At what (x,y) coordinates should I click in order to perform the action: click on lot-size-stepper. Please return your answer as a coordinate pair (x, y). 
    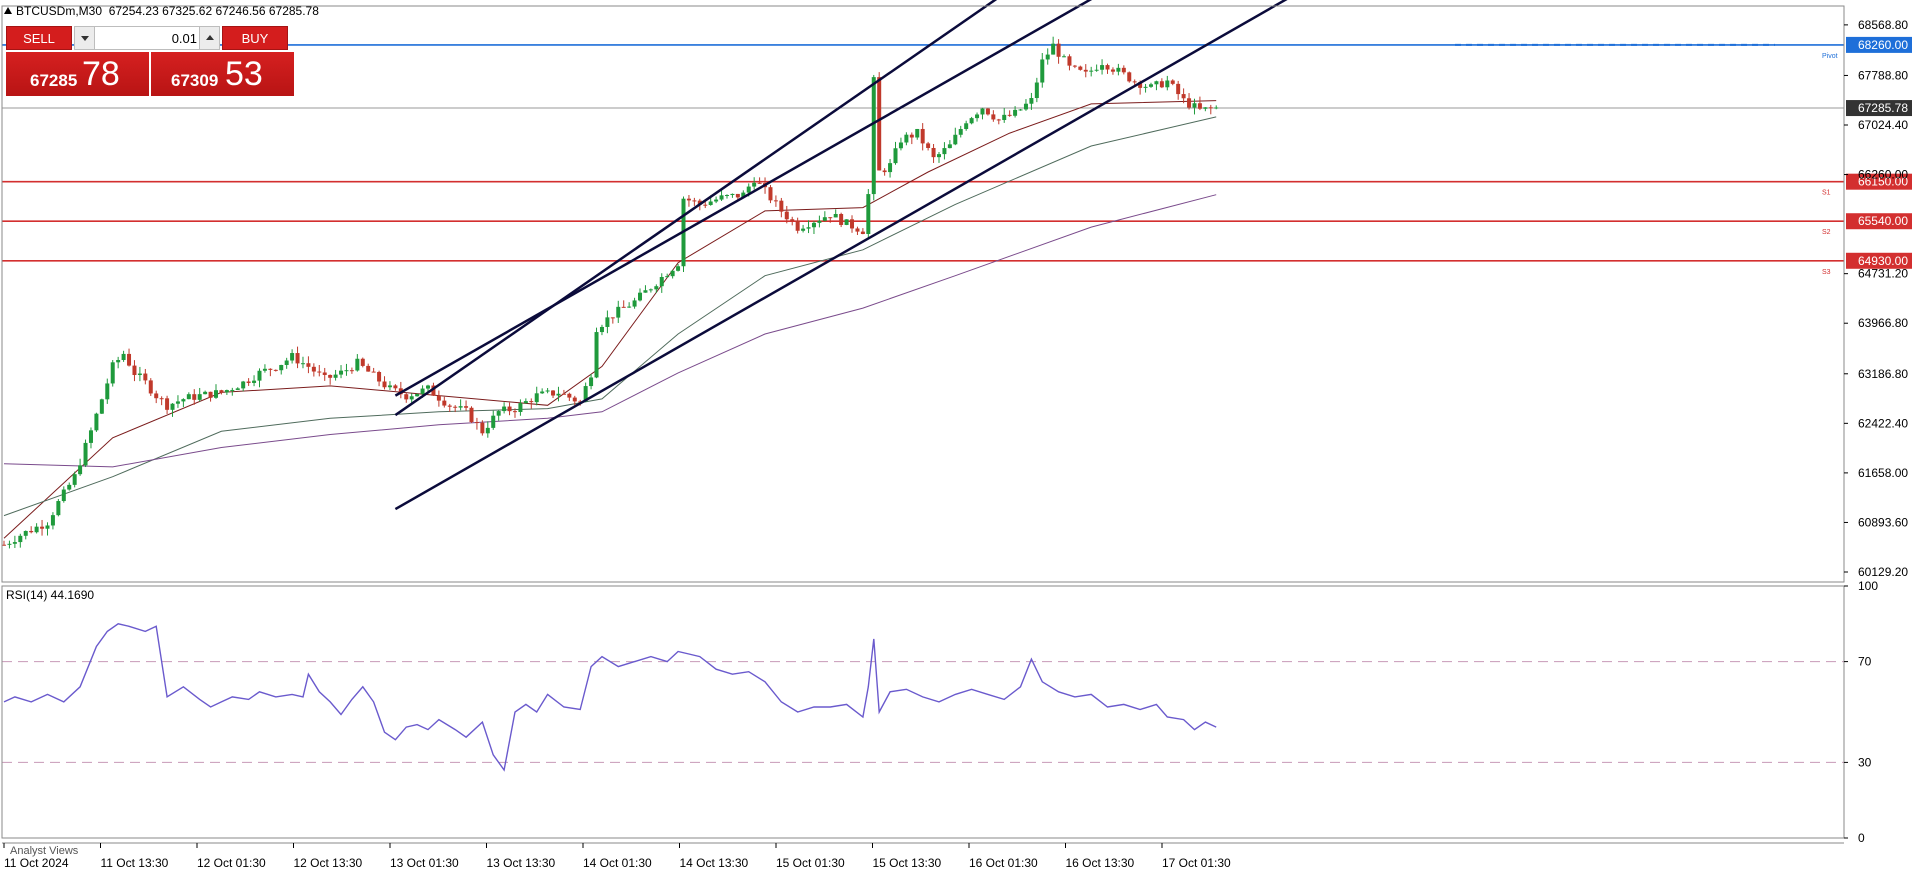
    Looking at the image, I should click on (147, 38).